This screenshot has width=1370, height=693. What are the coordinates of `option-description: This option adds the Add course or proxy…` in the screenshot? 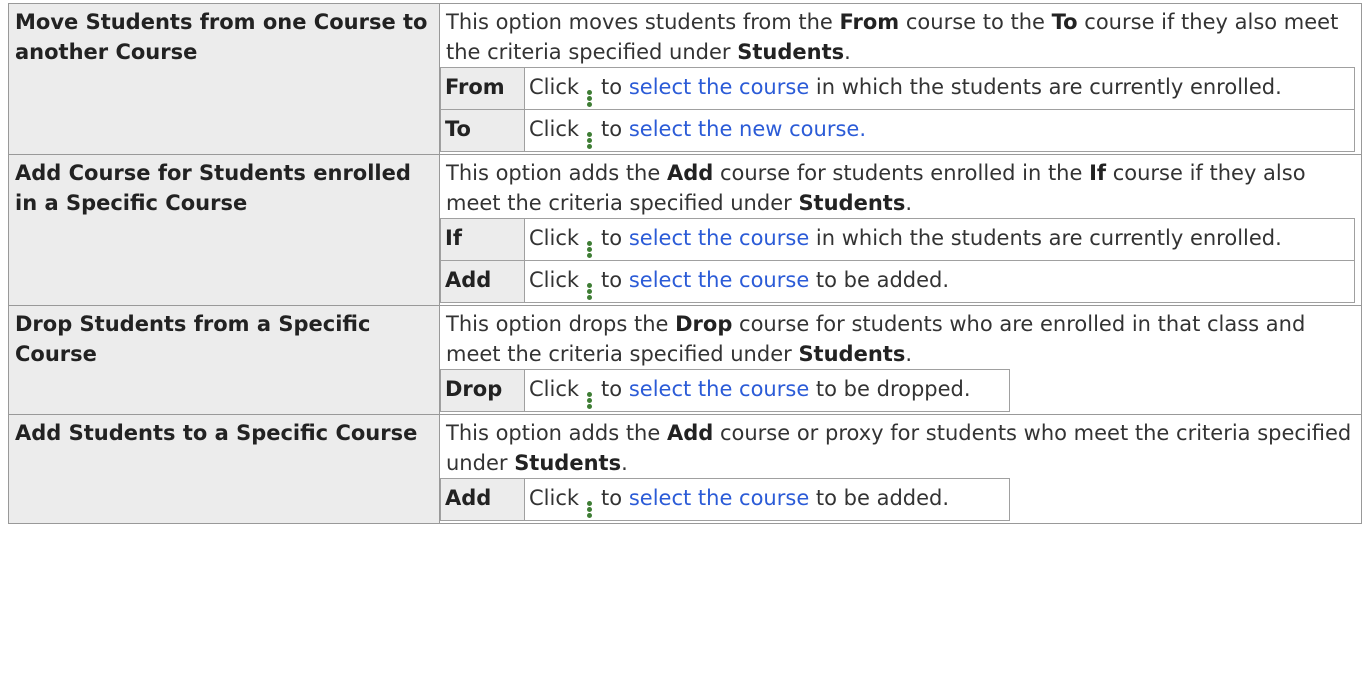 It's located at (900, 469).